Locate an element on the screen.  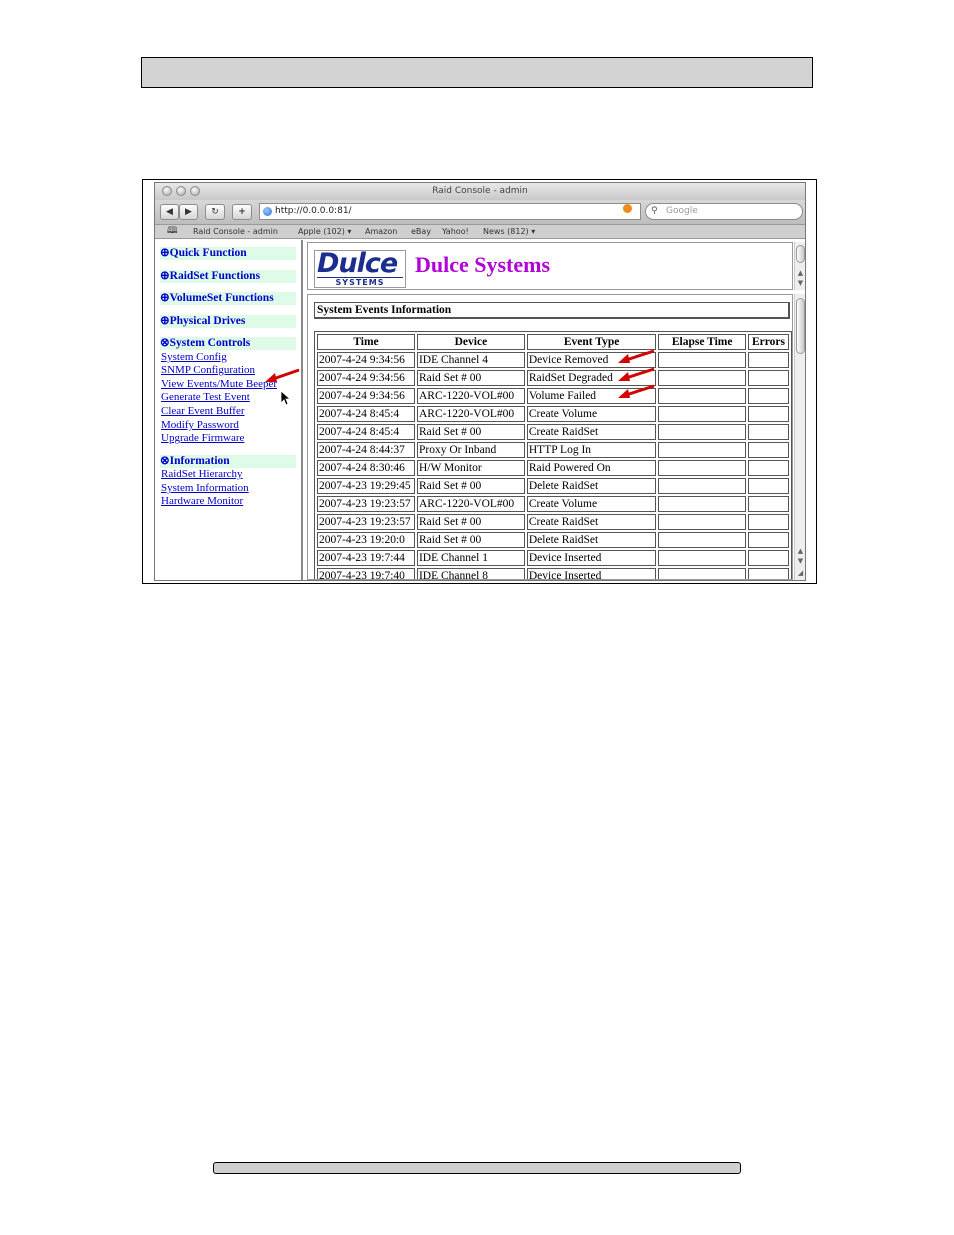
sidebar-link-upgrade-firmware: Upgrade Firmware is located at coordinates (202, 438).